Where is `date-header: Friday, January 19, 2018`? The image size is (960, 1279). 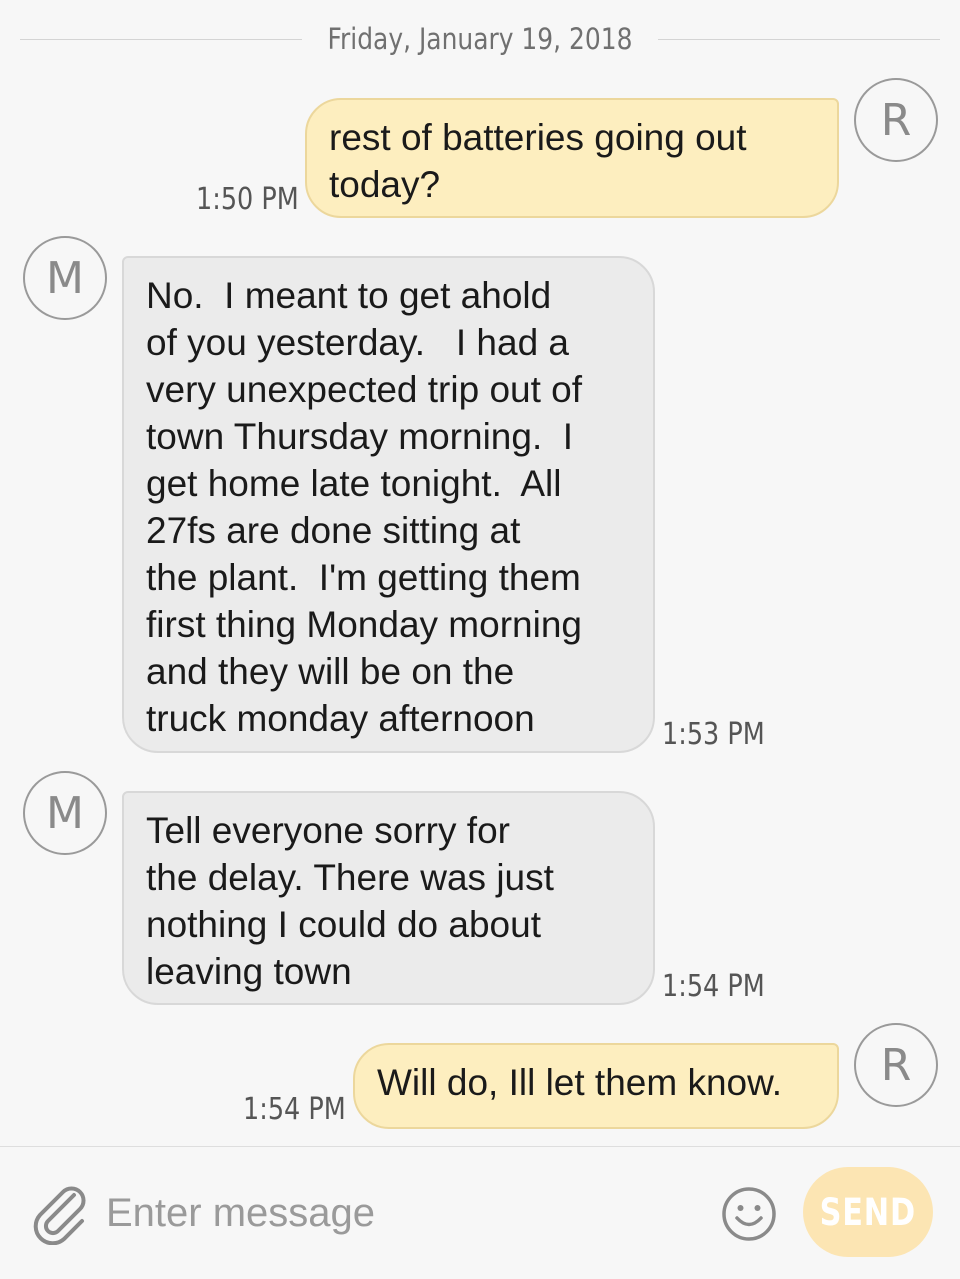
date-header: Friday, January 19, 2018 is located at coordinates (480, 39).